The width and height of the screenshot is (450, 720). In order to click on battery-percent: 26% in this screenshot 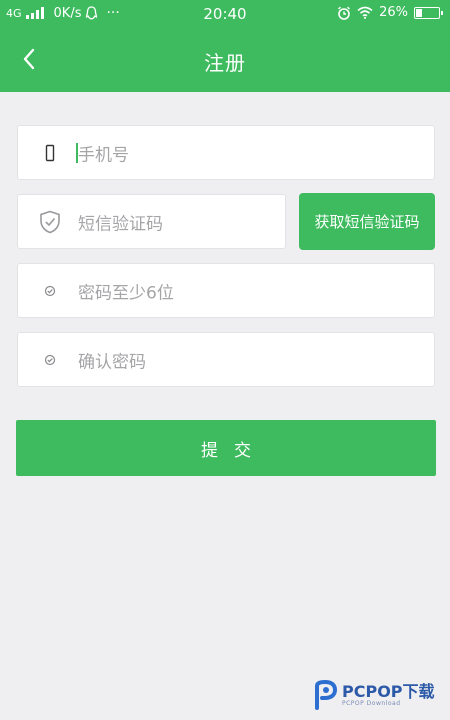, I will do `click(393, 12)`.